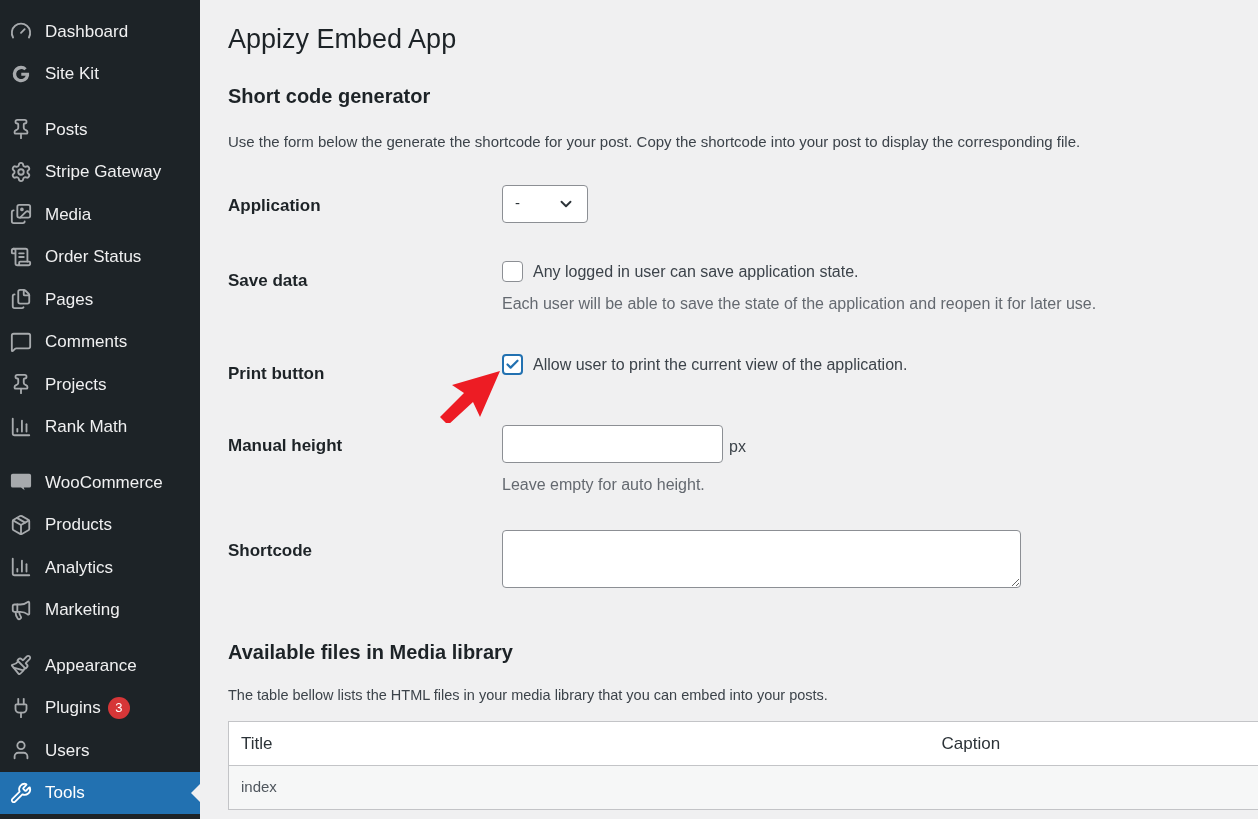 The height and width of the screenshot is (819, 1258). What do you see at coordinates (270, 550) in the screenshot?
I see `field-label: Shortcode` at bounding box center [270, 550].